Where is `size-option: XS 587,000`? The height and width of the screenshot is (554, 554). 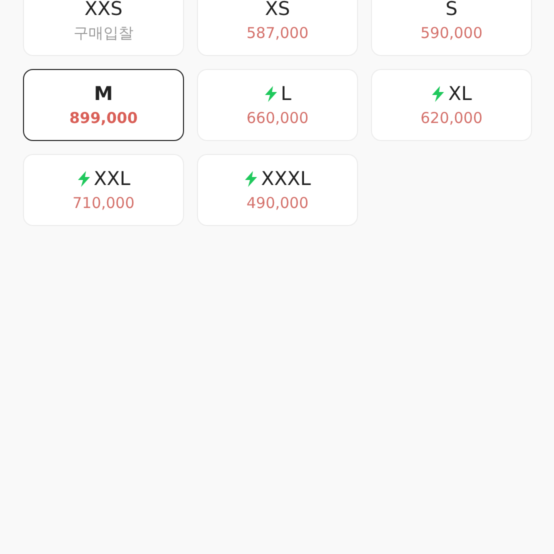 size-option: XS 587,000 is located at coordinates (277, 28).